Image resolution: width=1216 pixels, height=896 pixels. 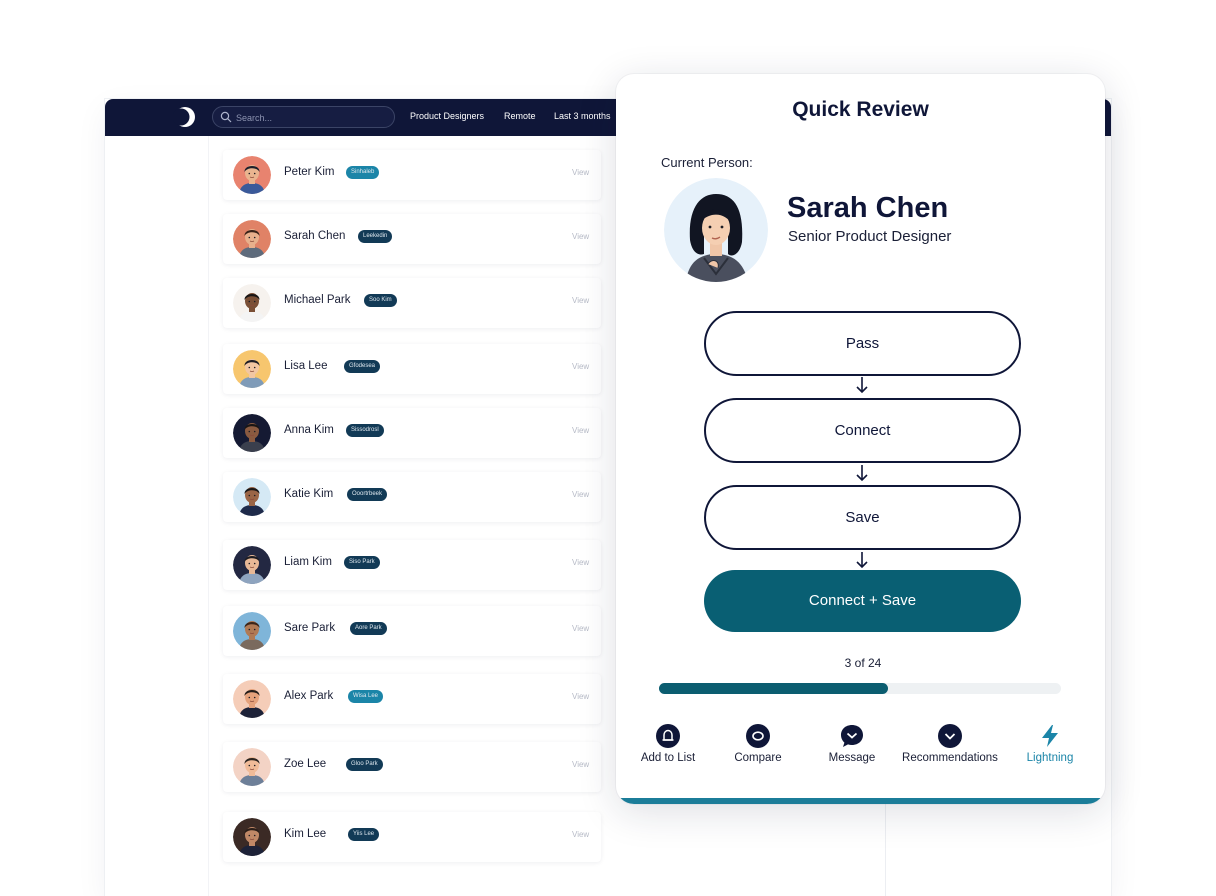 What do you see at coordinates (950, 736) in the screenshot?
I see `chevron-down-icon` at bounding box center [950, 736].